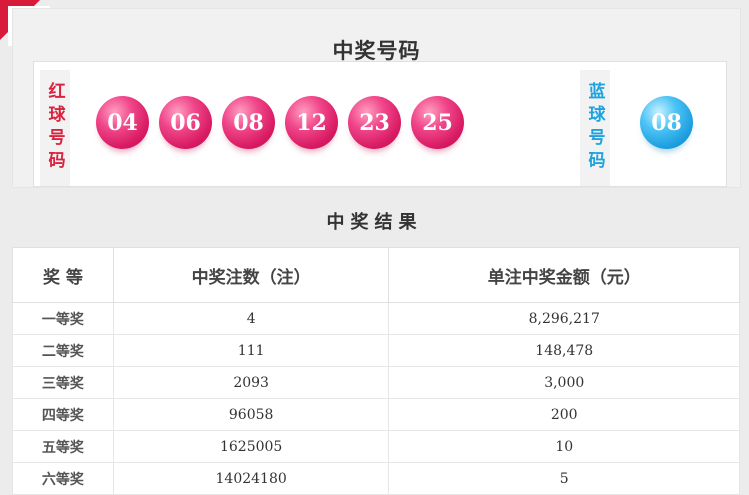  I want to click on column-header-amount: 单注中奖金额（元）, so click(564, 275).